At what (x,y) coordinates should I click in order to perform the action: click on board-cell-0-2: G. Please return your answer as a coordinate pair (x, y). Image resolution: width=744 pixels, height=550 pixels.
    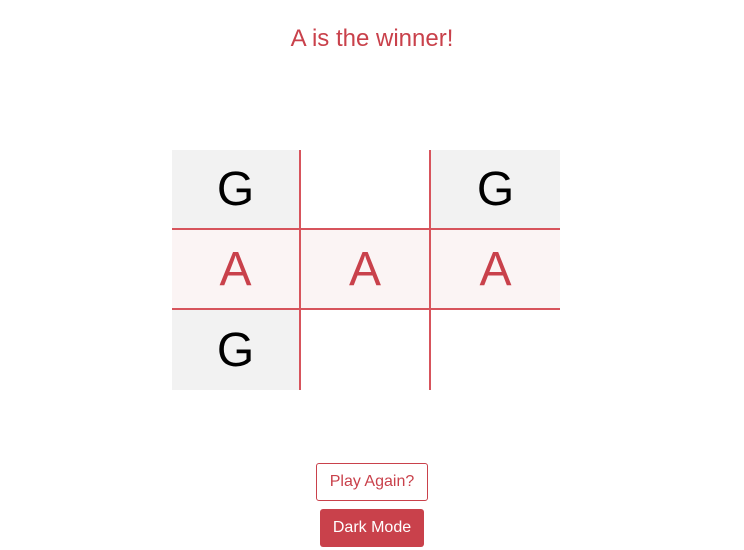
    Looking at the image, I should click on (495, 190).